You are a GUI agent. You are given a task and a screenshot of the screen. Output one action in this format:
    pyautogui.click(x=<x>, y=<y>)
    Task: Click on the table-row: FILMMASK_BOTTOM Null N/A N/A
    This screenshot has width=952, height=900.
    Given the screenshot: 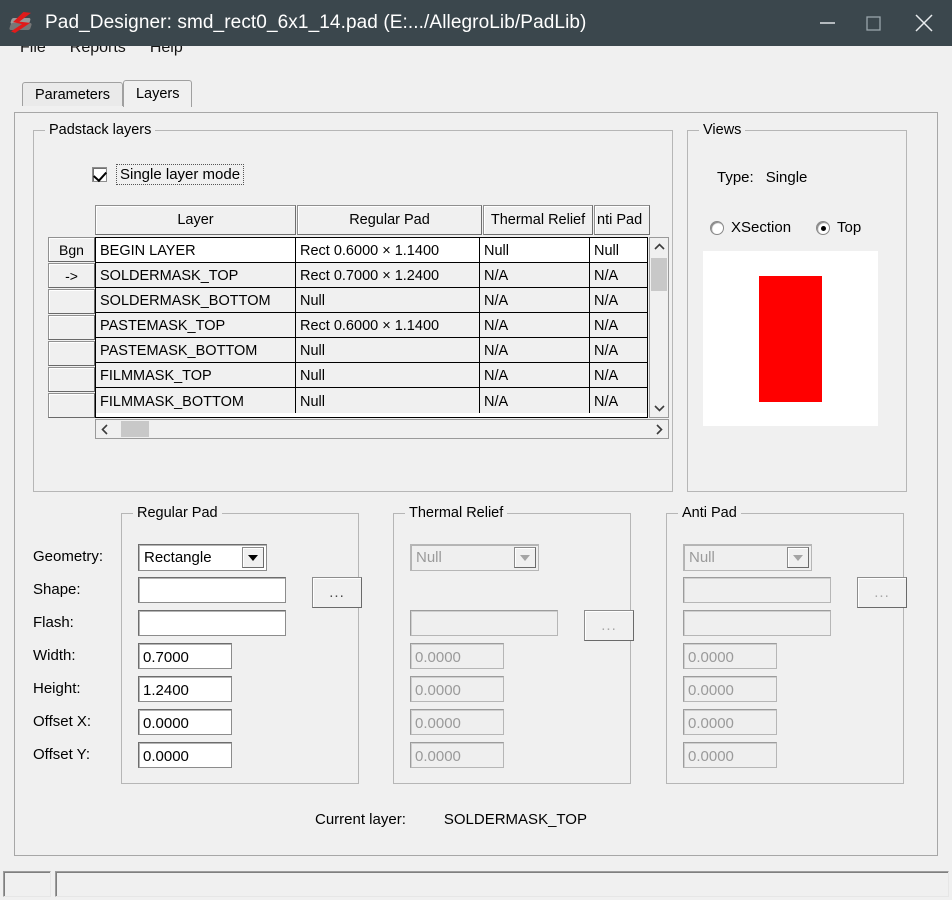 What is the action you would take?
    pyautogui.click(x=371, y=400)
    